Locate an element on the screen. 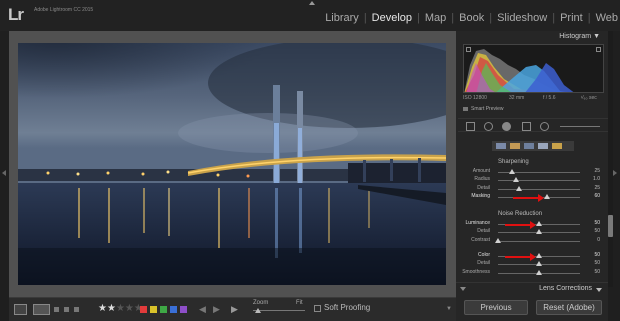 This screenshot has height=321, width=620. purple-label-swatch is located at coordinates (183, 309).